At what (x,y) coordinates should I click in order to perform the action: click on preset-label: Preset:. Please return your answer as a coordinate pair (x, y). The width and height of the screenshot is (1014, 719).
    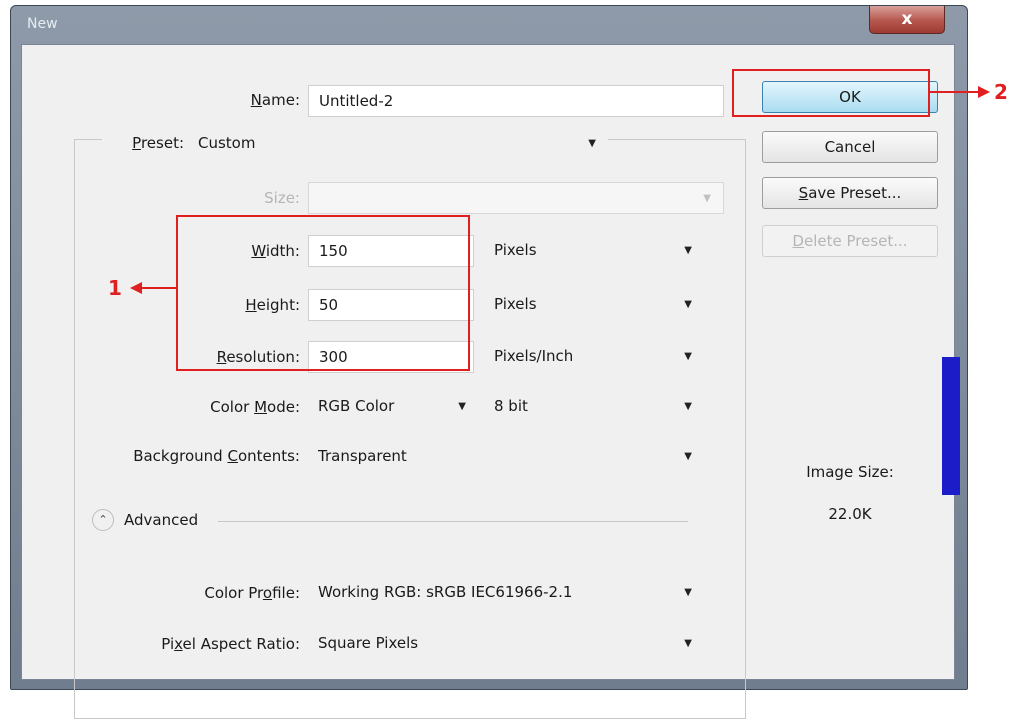
    Looking at the image, I should click on (145, 143).